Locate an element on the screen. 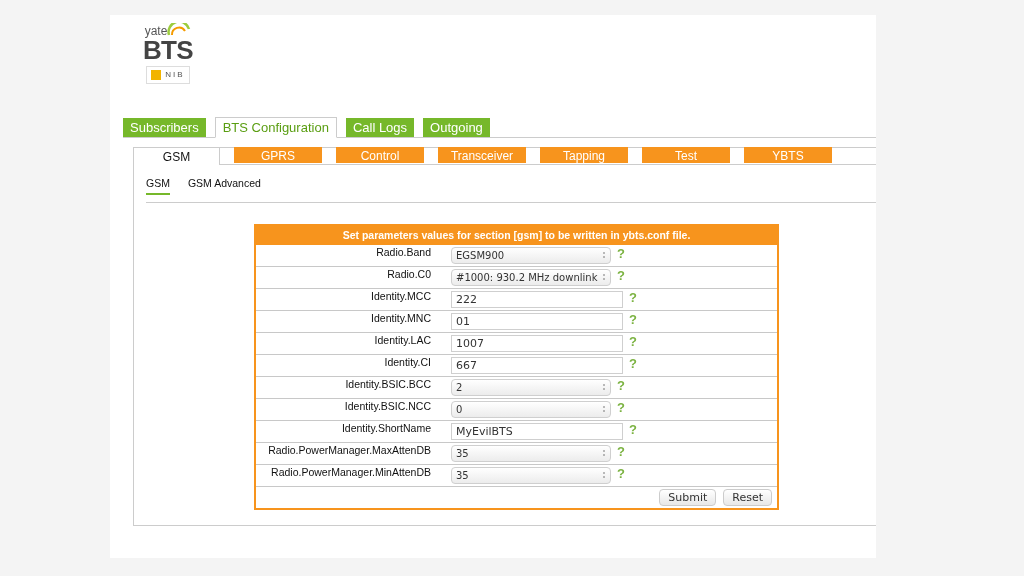 The width and height of the screenshot is (1024, 576). sub-tab: GSM is located at coordinates (158, 185).